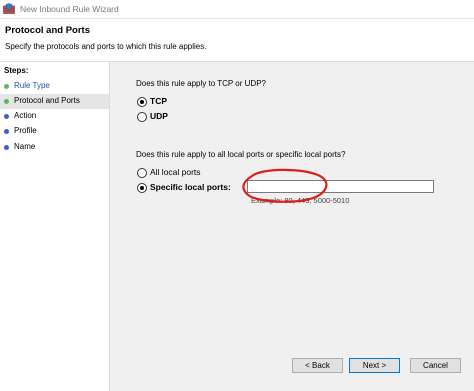  I want to click on cancel-button: Cancel, so click(435, 365).